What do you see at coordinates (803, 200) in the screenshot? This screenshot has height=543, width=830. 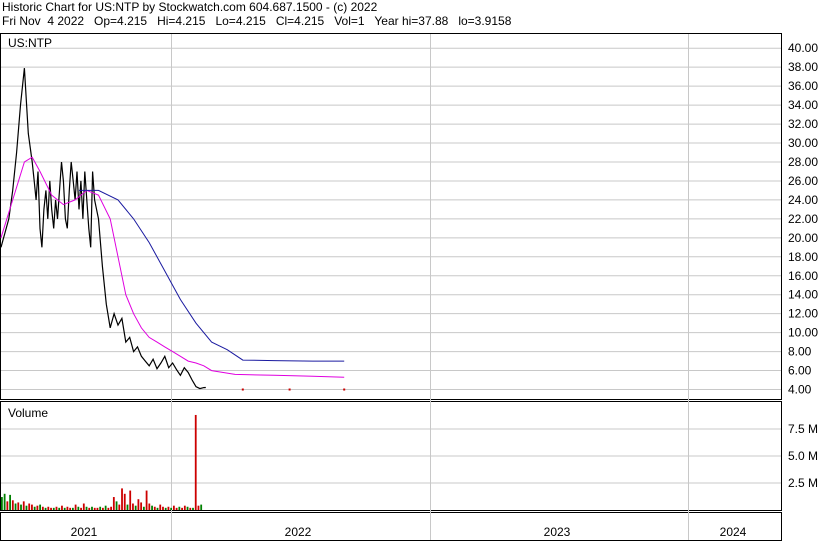 I see `price-tick-label: 24.00` at bounding box center [803, 200].